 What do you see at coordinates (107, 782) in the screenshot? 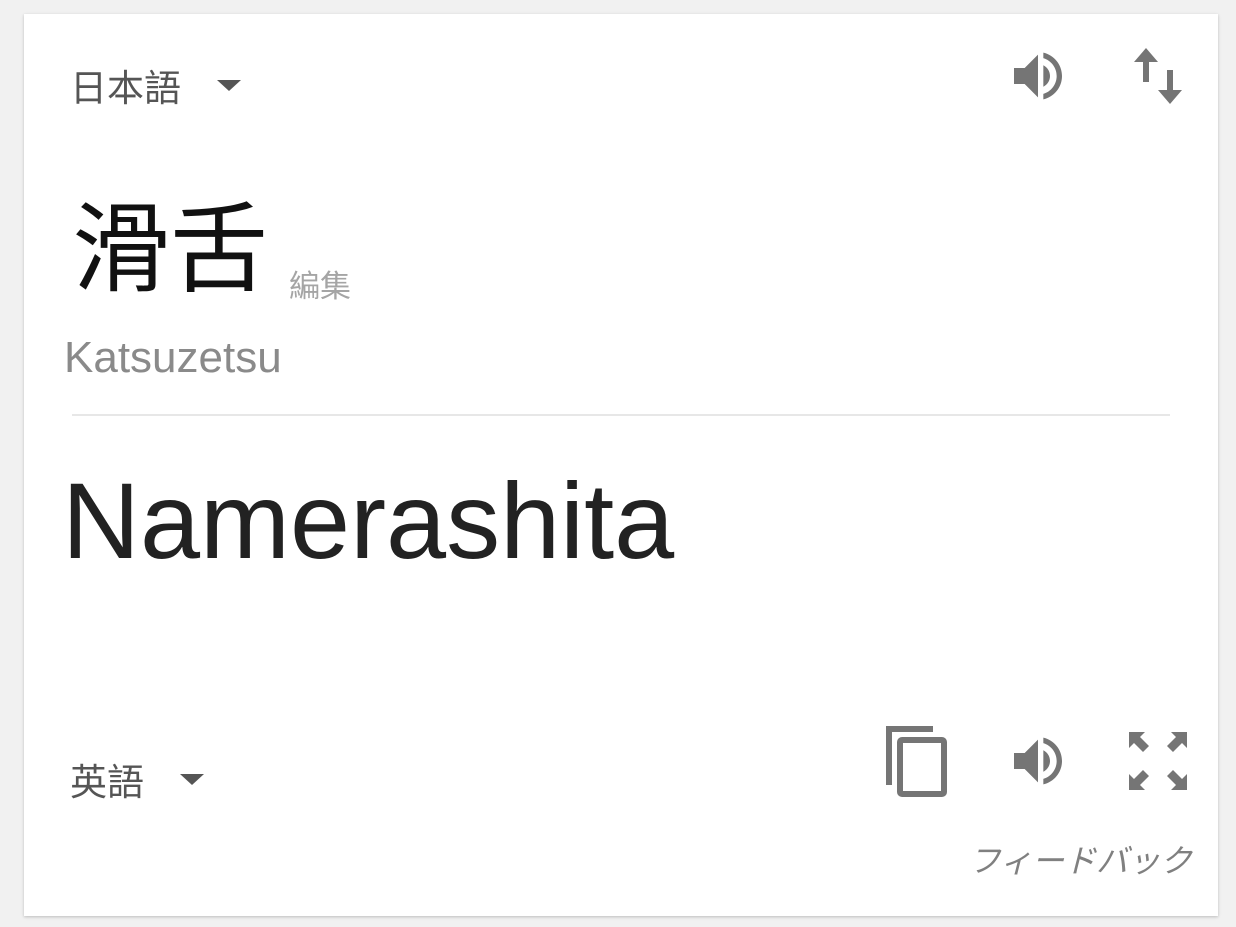
I see `target-language-label: 英語` at bounding box center [107, 782].